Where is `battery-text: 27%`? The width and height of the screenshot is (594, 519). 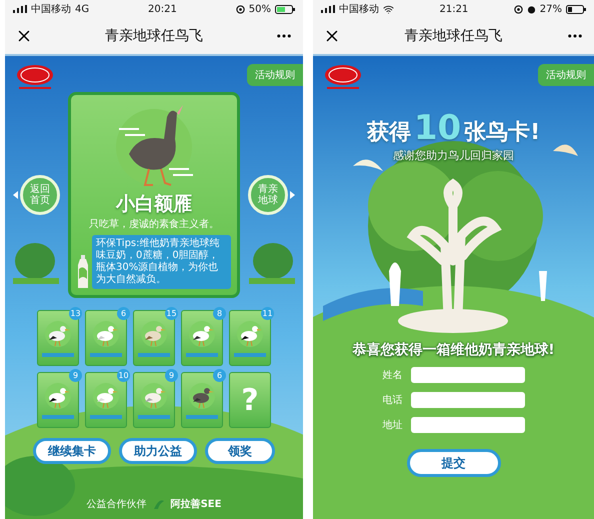 battery-text: 27% is located at coordinates (551, 9).